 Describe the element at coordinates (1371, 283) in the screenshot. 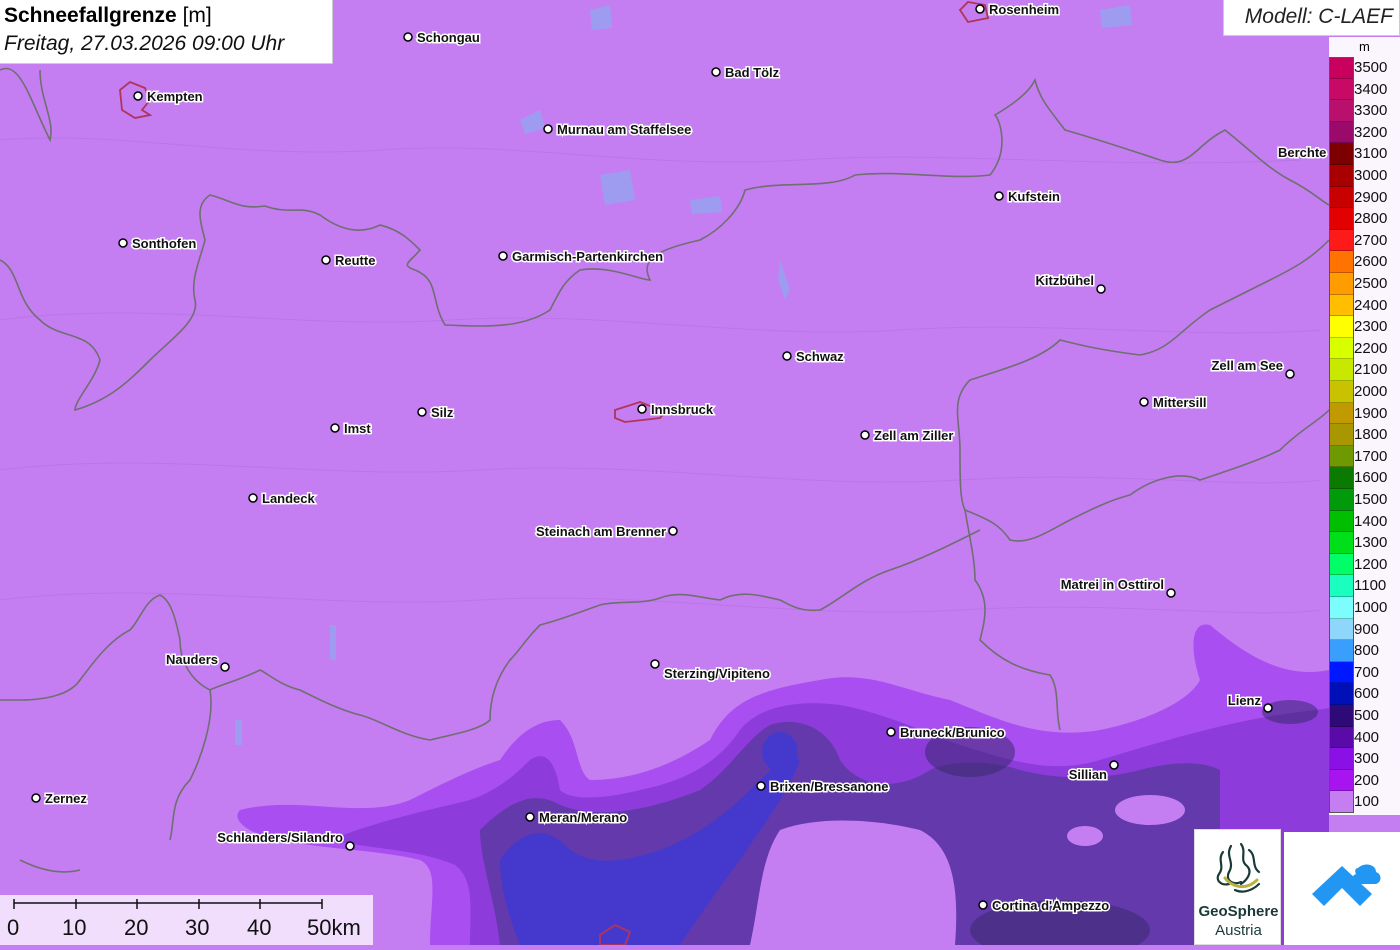

I see `legend-label: 2500` at that location.